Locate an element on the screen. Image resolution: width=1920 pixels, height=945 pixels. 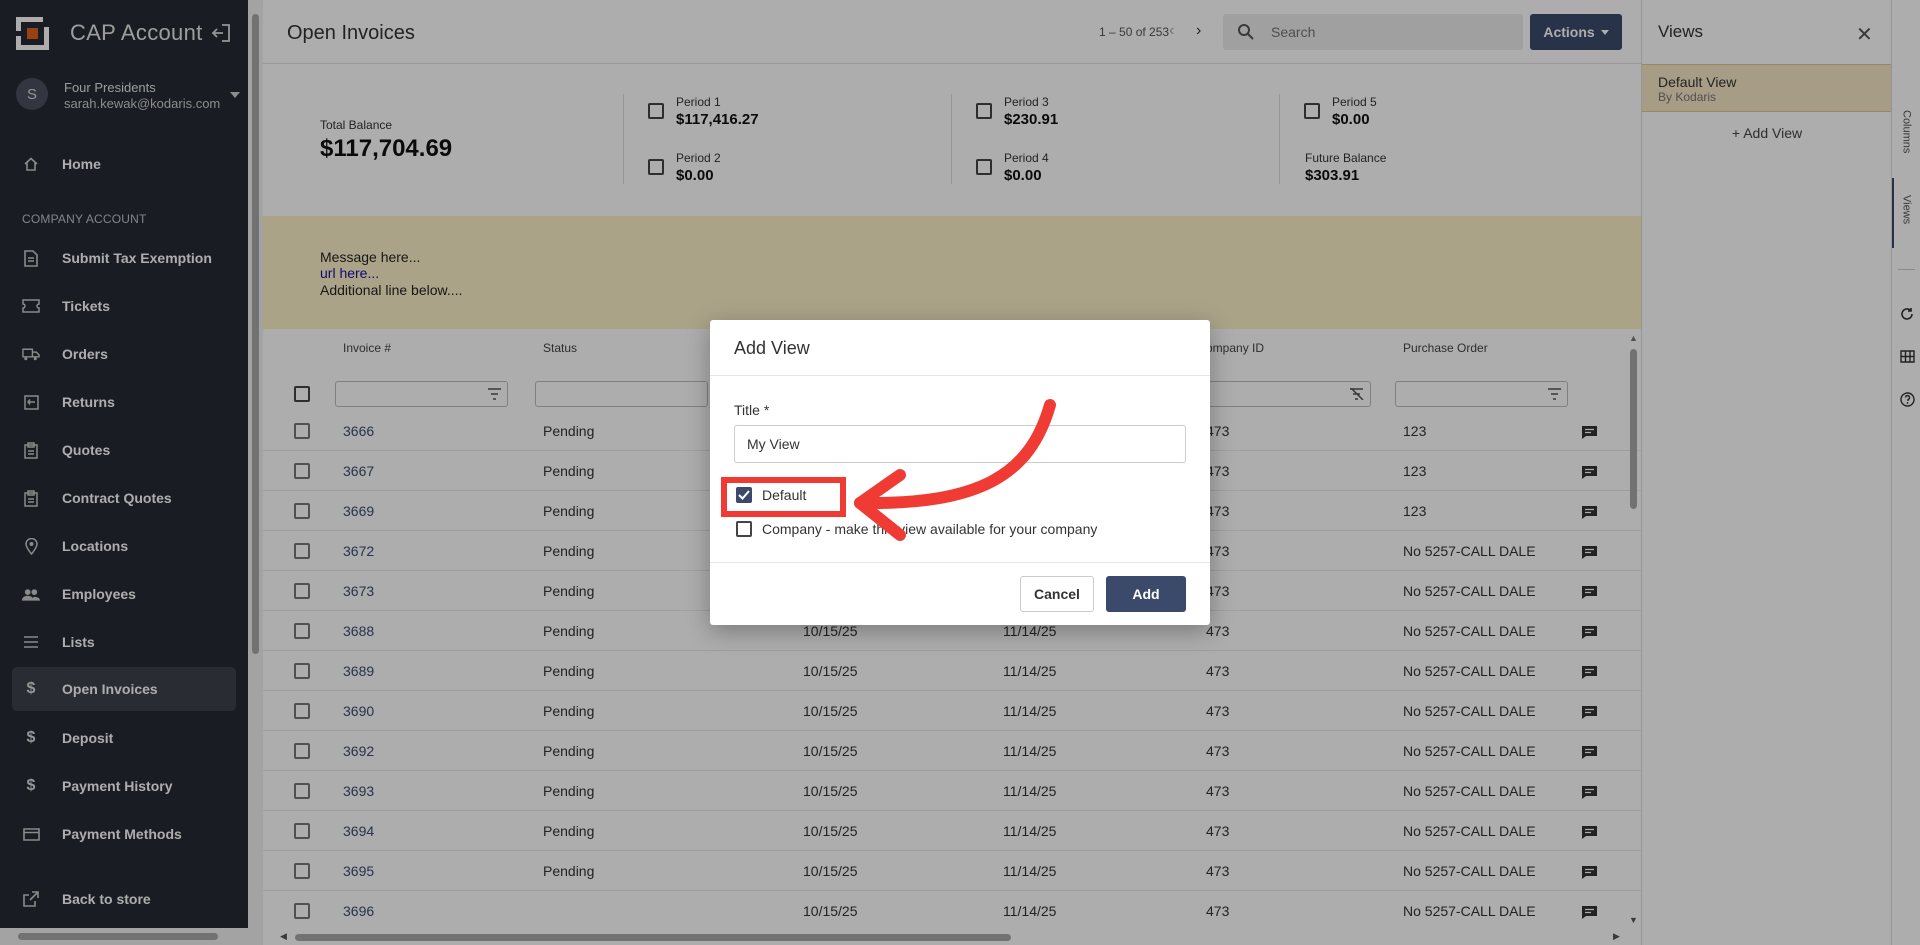
add-button: Add is located at coordinates (1146, 594).